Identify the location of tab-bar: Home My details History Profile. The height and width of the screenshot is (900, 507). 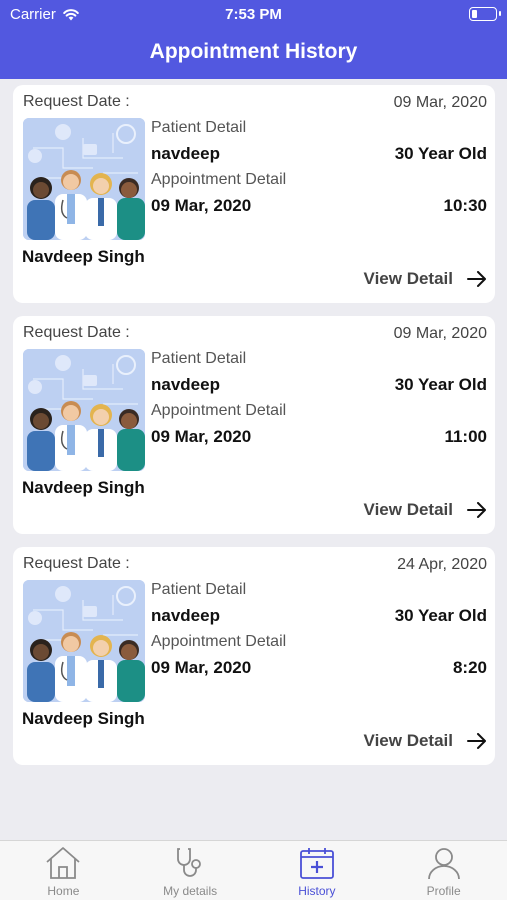
(253, 870).